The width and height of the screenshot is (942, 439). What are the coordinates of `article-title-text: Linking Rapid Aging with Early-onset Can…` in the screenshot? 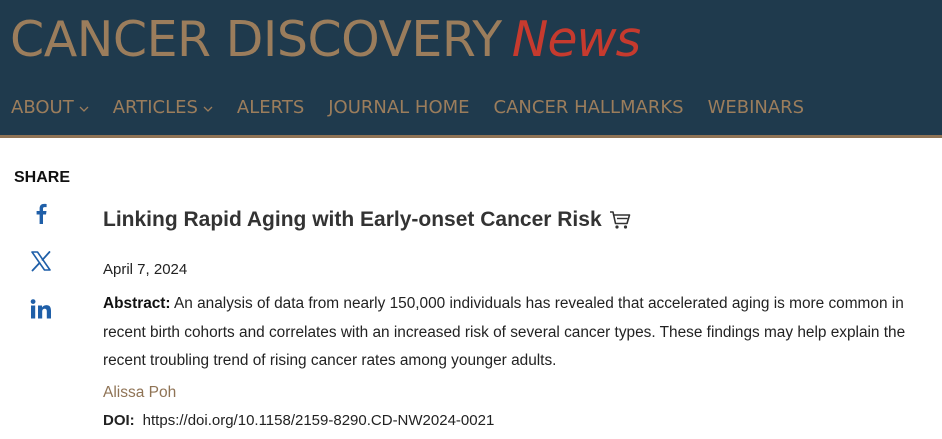 It's located at (352, 219).